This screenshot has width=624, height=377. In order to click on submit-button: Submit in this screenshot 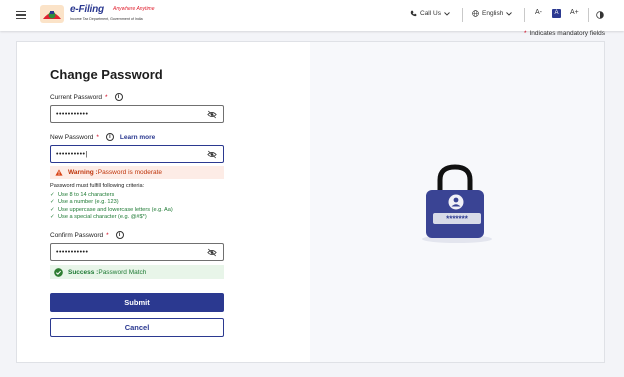, I will do `click(137, 302)`.